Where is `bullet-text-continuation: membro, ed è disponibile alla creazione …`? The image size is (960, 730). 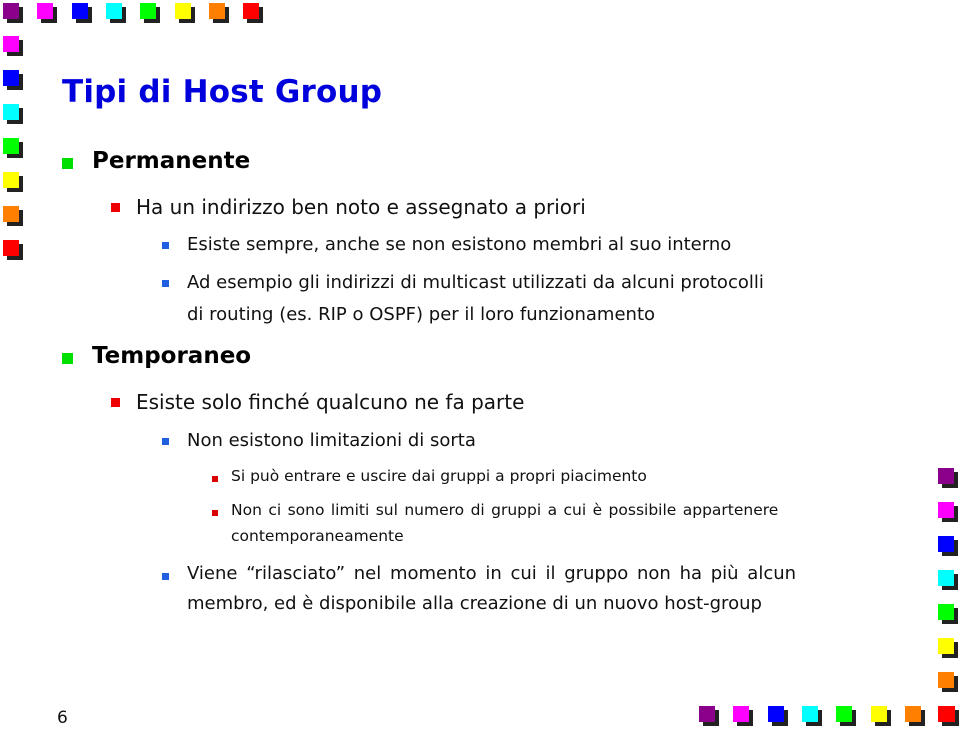 bullet-text-continuation: membro, ed è disponibile alla creazione … is located at coordinates (474, 603).